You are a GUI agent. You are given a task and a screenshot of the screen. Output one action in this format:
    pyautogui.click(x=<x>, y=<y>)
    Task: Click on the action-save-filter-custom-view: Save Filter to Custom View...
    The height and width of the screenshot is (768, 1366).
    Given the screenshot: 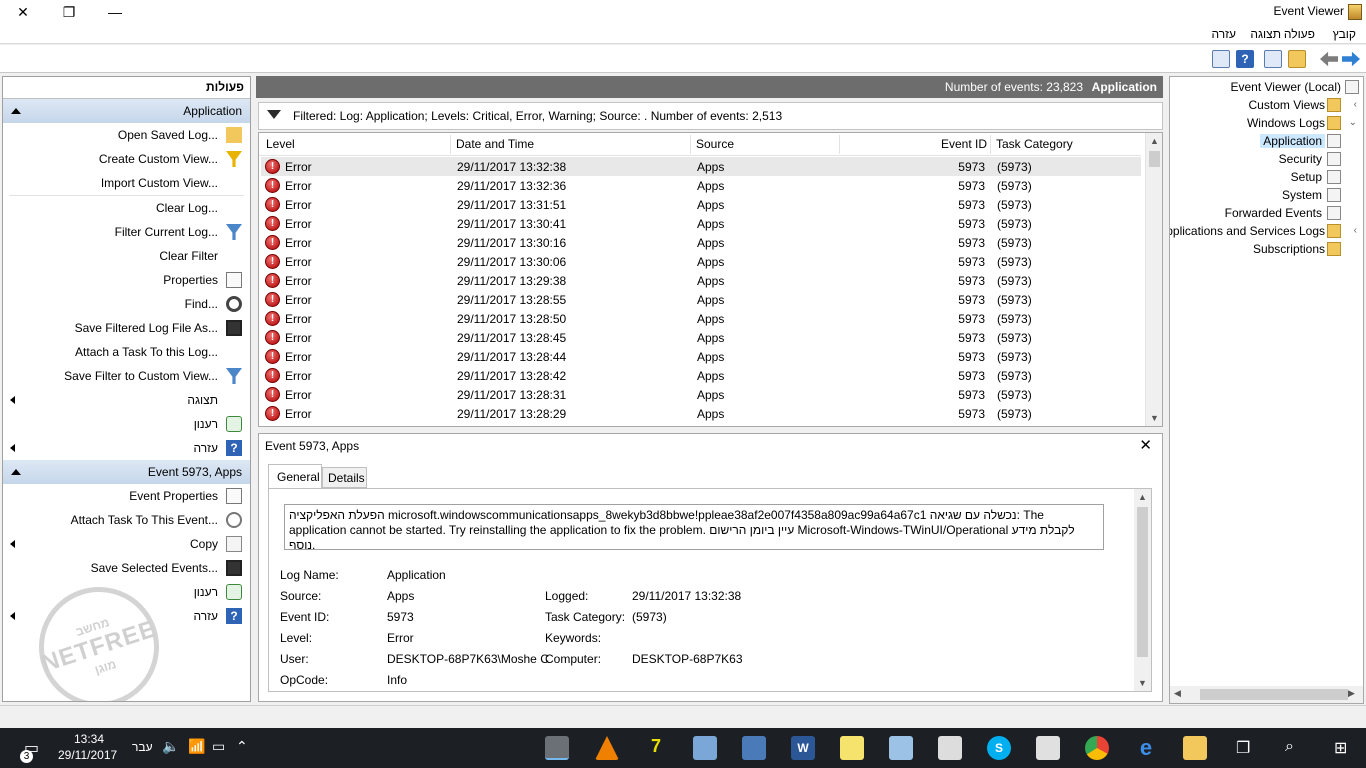 What is the action you would take?
    pyautogui.click(x=126, y=376)
    